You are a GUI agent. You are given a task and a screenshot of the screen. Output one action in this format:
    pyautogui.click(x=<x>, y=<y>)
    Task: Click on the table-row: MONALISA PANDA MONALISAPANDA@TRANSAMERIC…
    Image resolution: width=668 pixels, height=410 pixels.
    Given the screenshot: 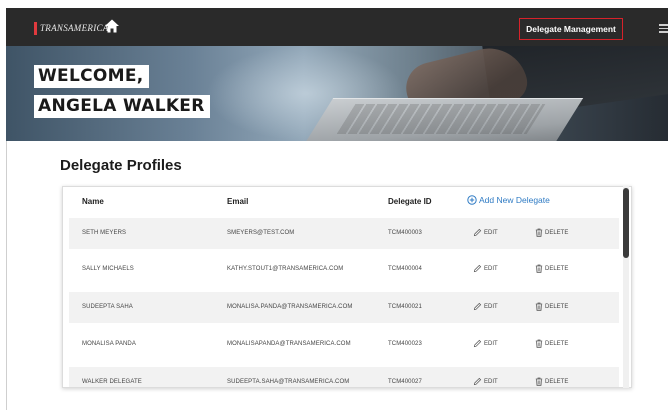 What is the action you would take?
    pyautogui.click(x=344, y=344)
    